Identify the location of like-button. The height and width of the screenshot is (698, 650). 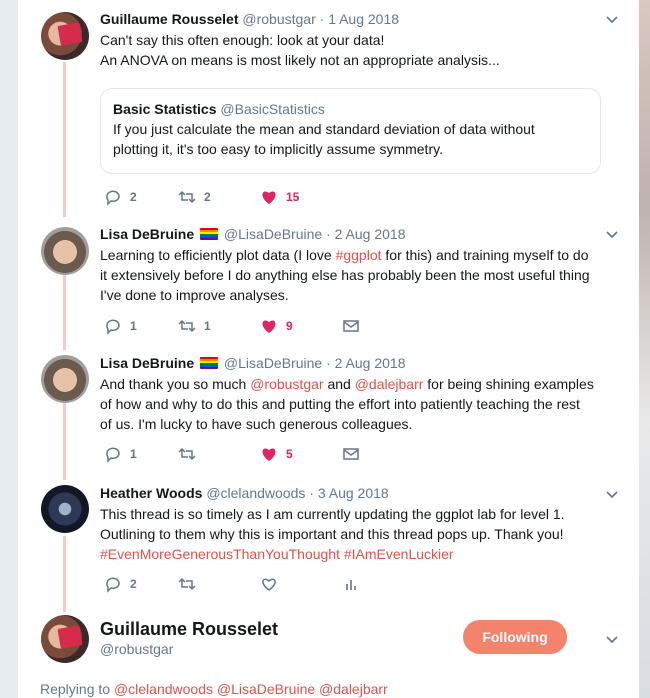
(269, 584).